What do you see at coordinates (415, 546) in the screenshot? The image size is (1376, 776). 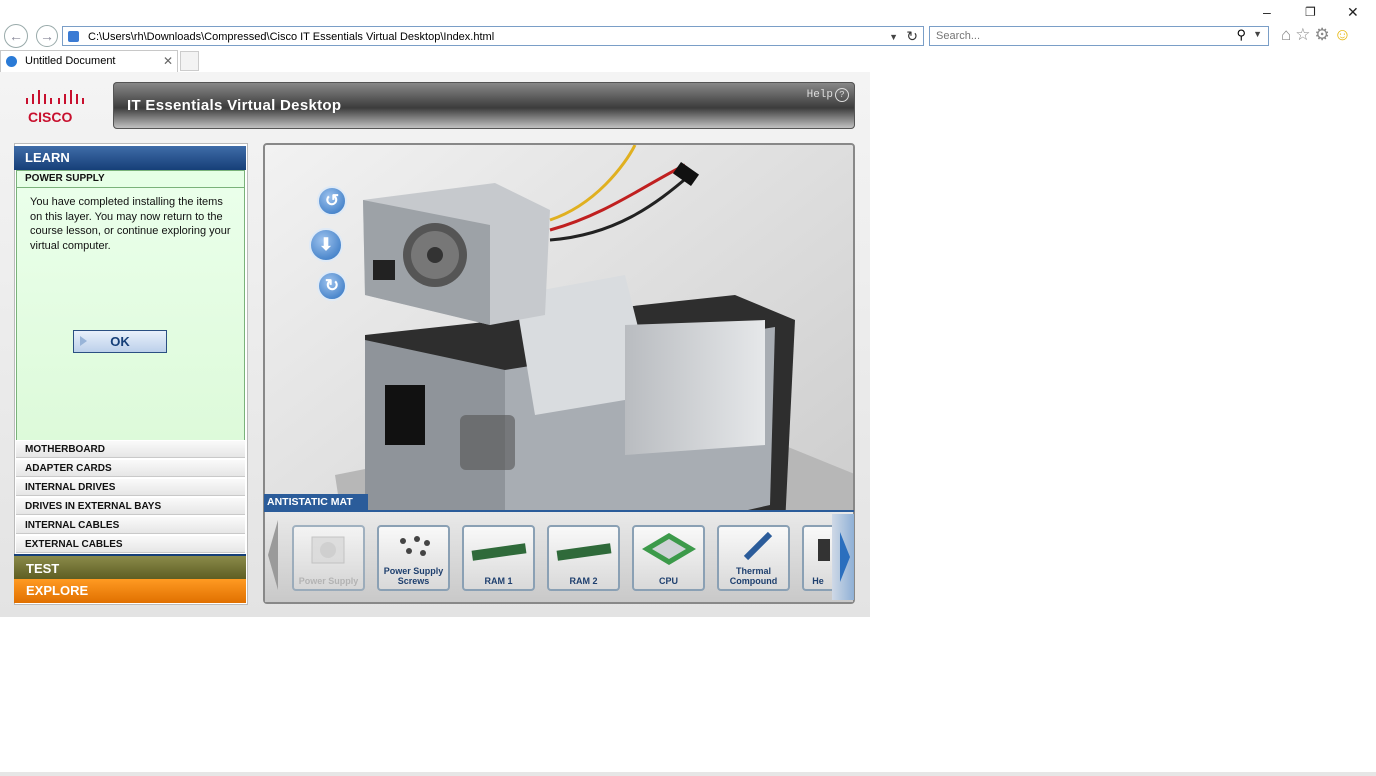 I see `screws-icon` at bounding box center [415, 546].